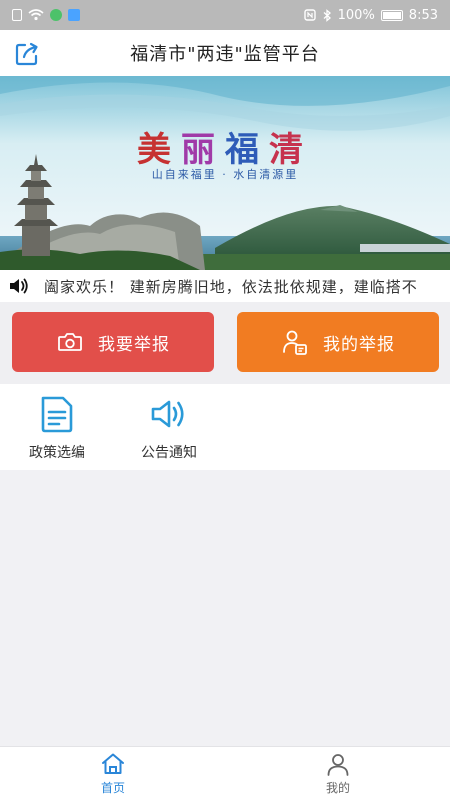 The width and height of the screenshot is (450, 800). I want to click on bottom-tab-bar: 首页 我的, so click(225, 773).